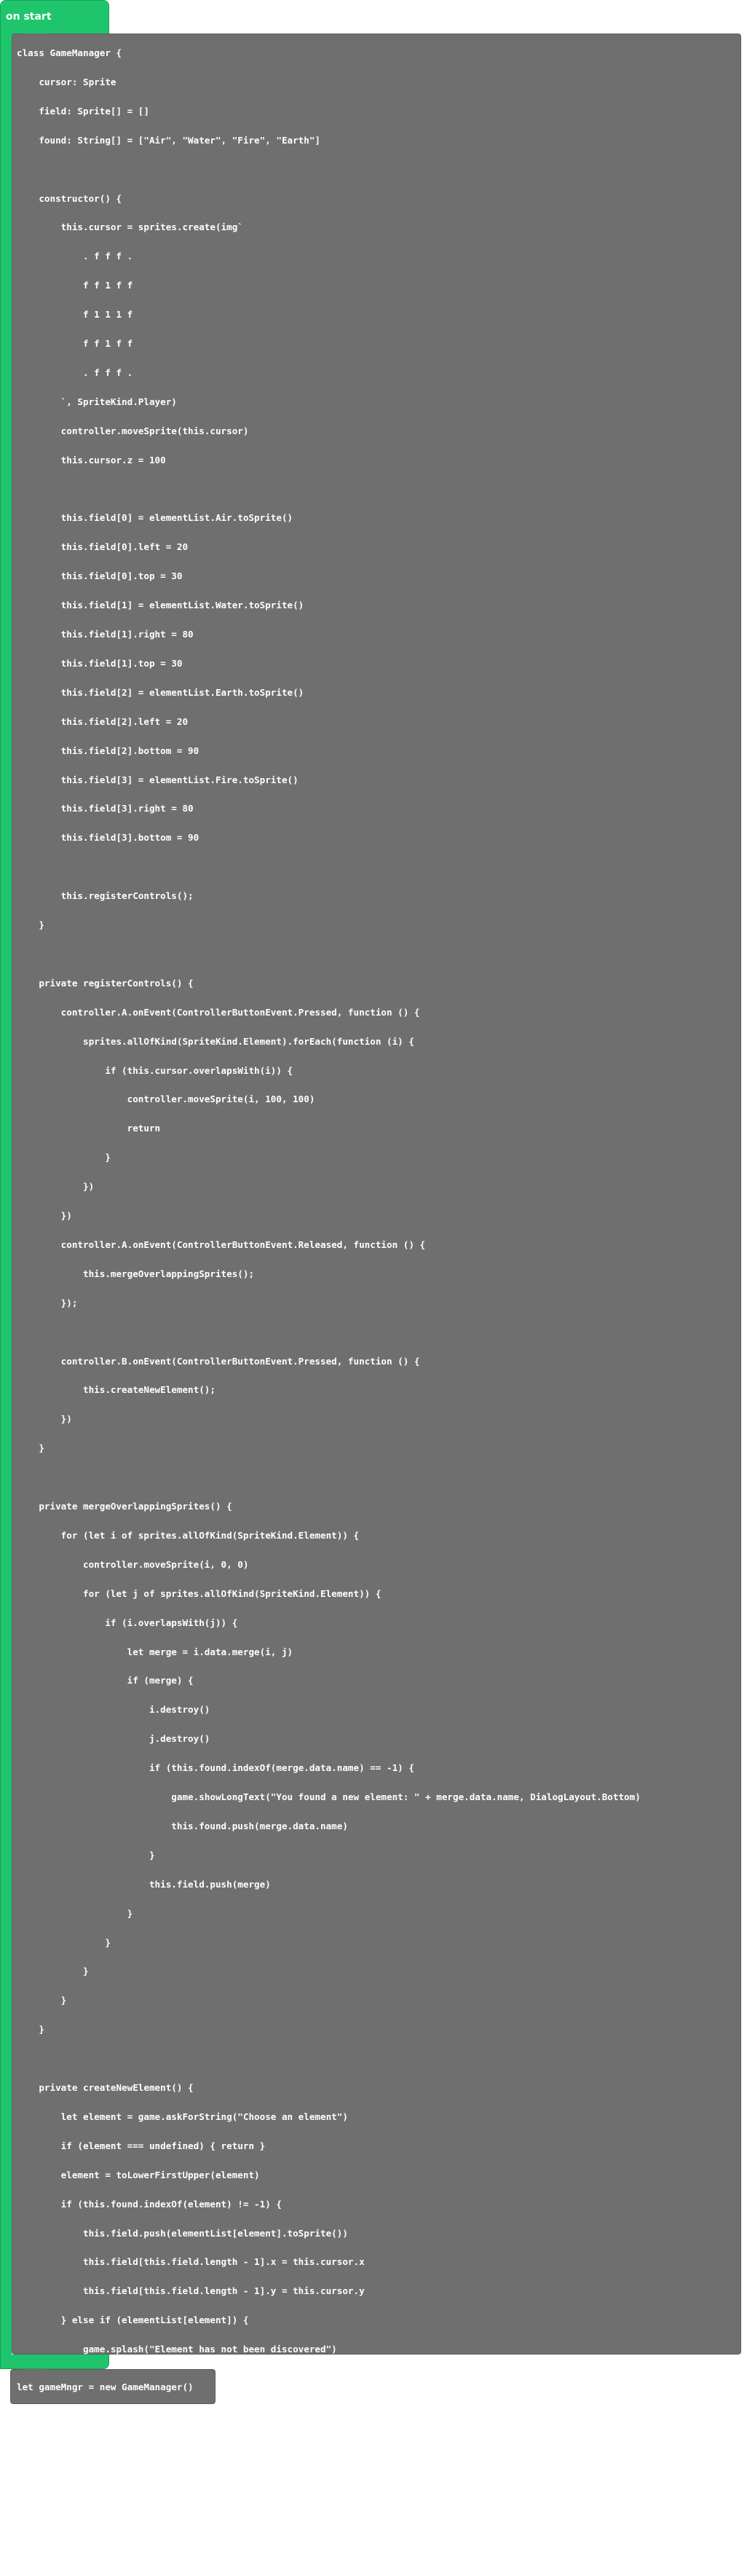 This screenshot has width=747, height=2576. What do you see at coordinates (105, 634) in the screenshot?
I see `code-line: this.field[1].right = 80` at bounding box center [105, 634].